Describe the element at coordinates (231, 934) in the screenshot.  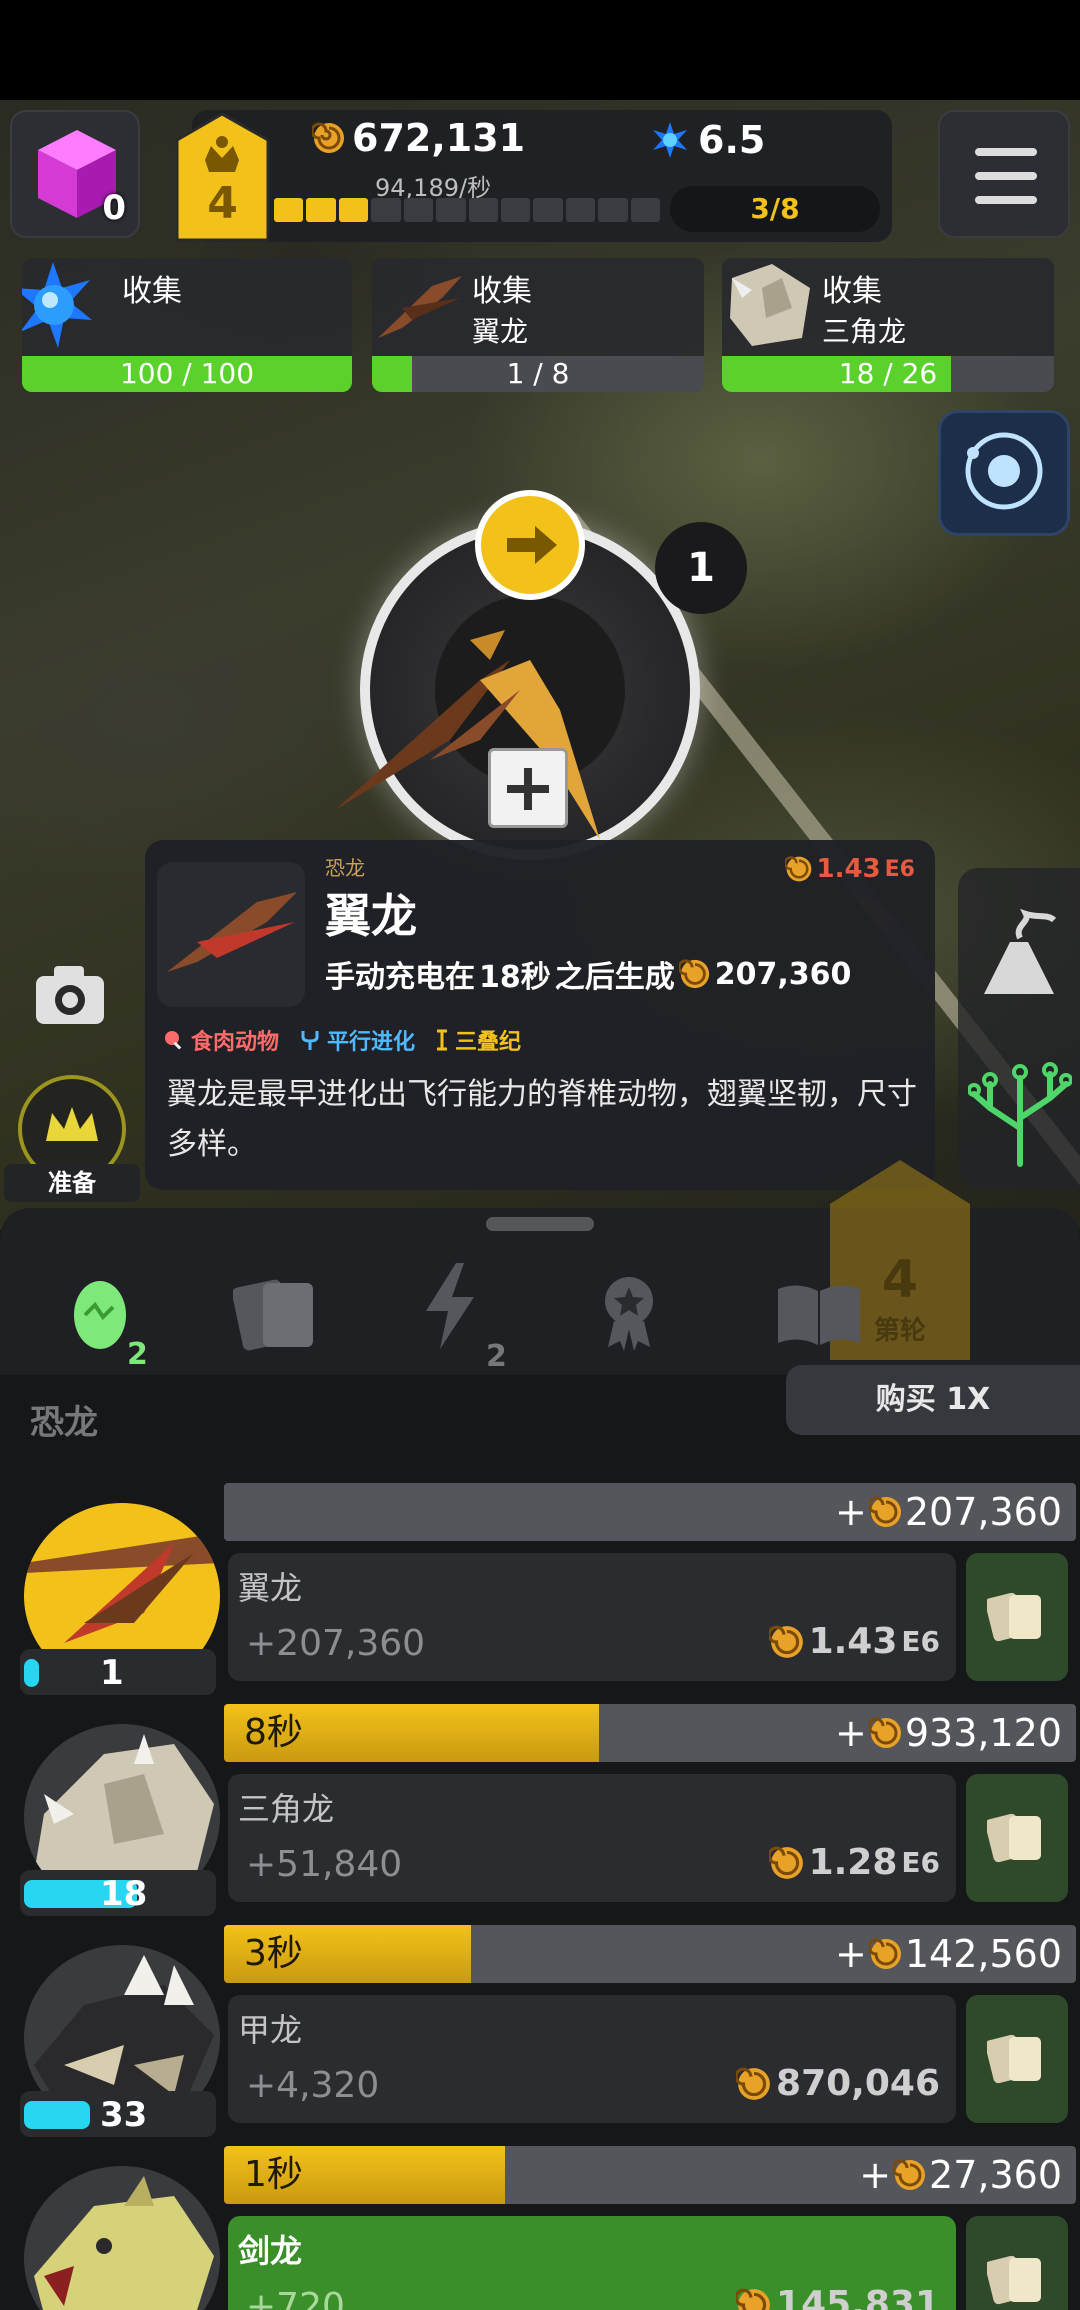
I see `popup-thumbnail` at that location.